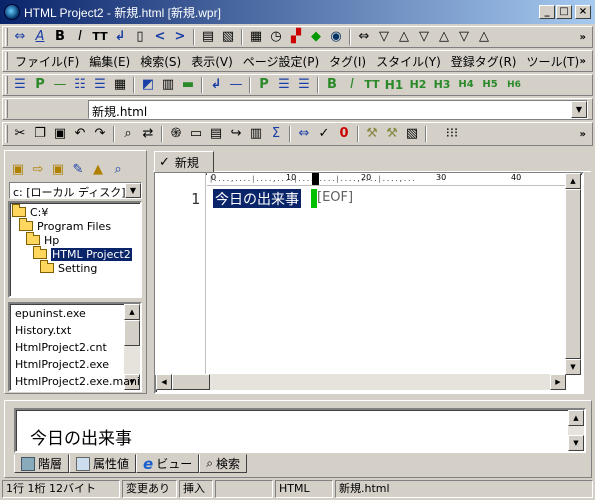  Describe the element at coordinates (120, 37) in the screenshot. I see `line-break-icon: ↲` at that location.